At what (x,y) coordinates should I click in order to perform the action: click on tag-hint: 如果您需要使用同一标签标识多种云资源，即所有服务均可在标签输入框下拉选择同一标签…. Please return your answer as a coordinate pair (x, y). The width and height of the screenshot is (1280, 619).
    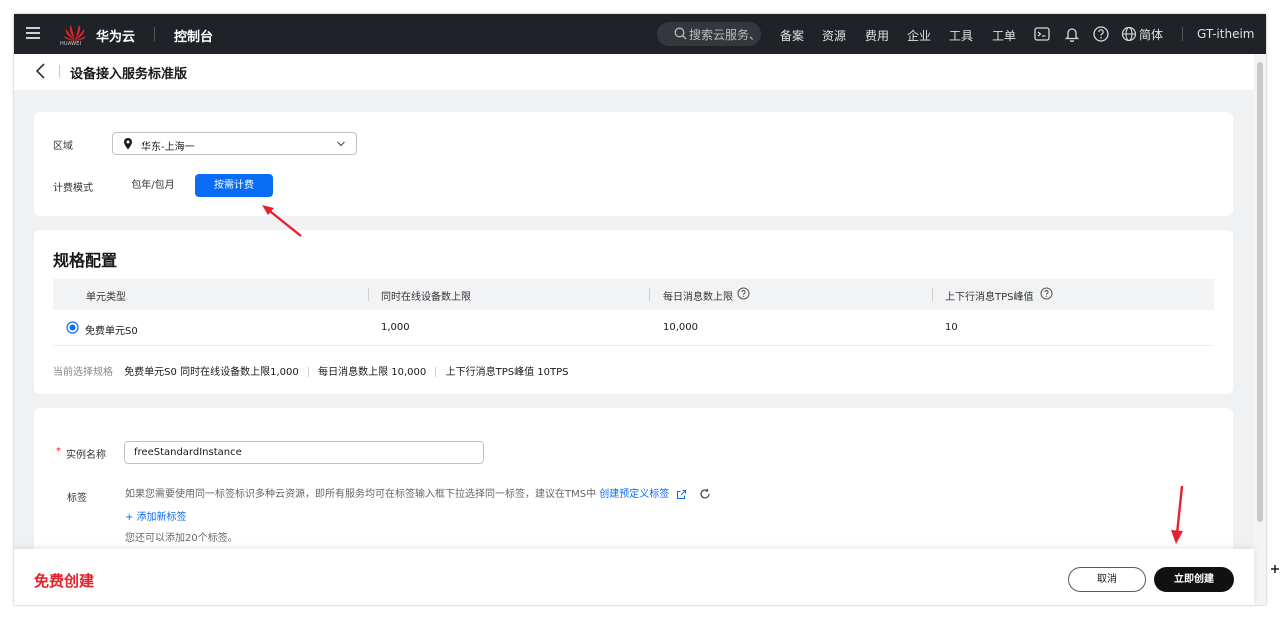
    Looking at the image, I should click on (418, 492).